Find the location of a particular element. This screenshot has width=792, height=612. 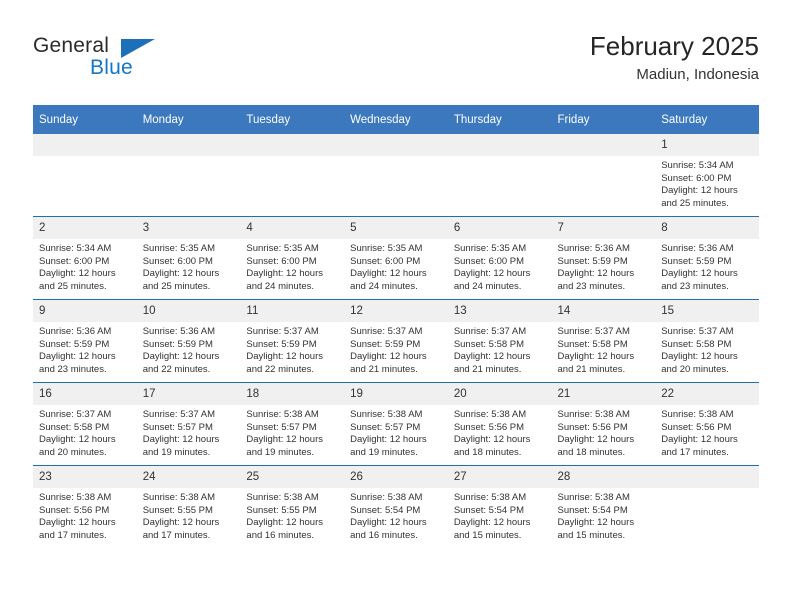

day-number: 26 is located at coordinates (396, 477).